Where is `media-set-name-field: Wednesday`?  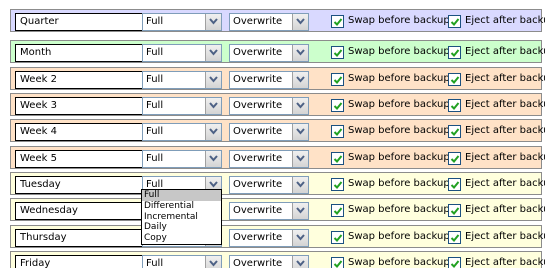 media-set-name-field: Wednesday is located at coordinates (79, 211).